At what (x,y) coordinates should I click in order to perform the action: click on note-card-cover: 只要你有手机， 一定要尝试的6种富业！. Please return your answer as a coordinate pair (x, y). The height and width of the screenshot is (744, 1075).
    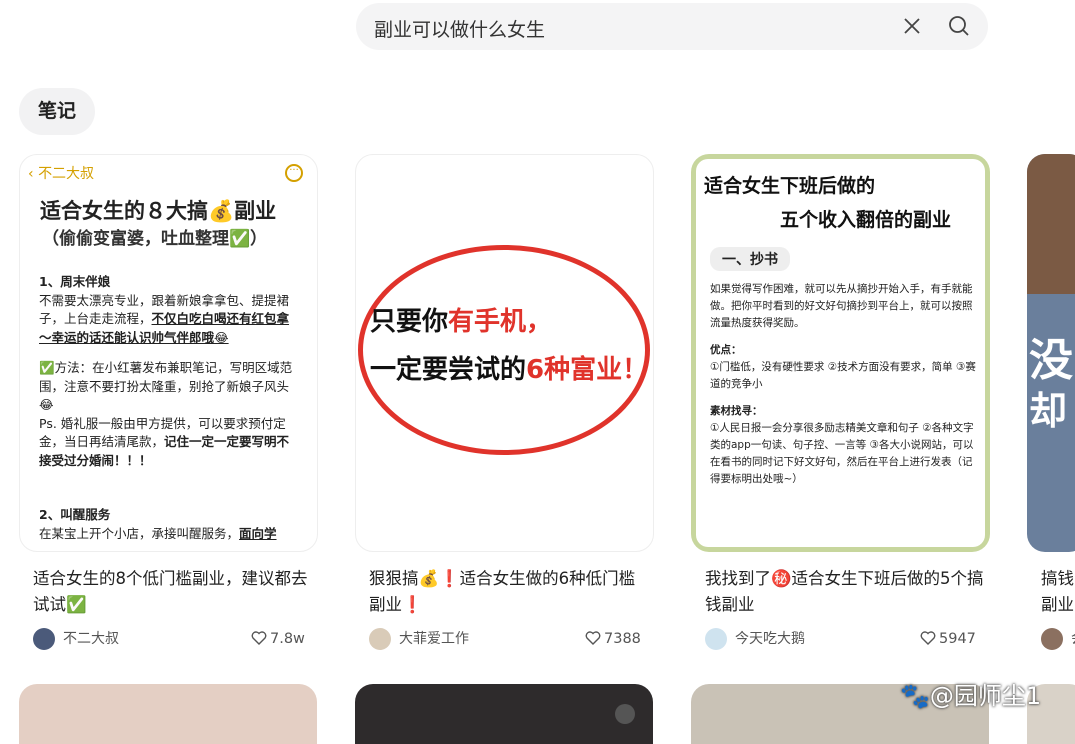
    Looking at the image, I should click on (504, 353).